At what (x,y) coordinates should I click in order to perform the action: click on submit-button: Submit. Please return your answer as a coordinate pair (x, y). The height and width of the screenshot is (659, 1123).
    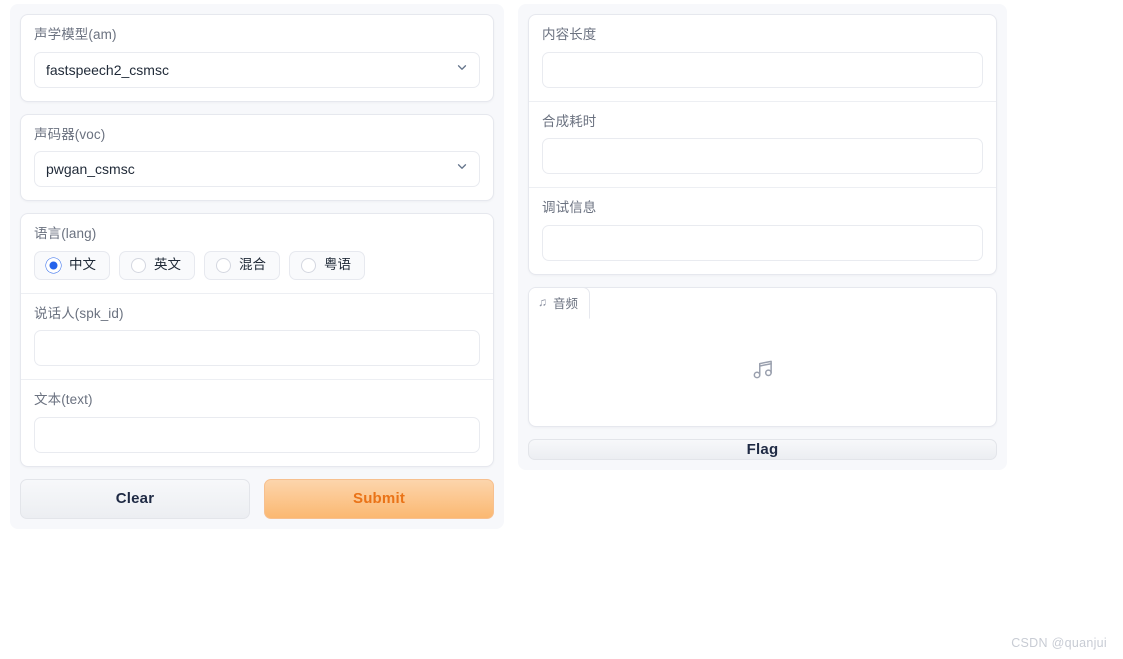
    Looking at the image, I should click on (379, 498).